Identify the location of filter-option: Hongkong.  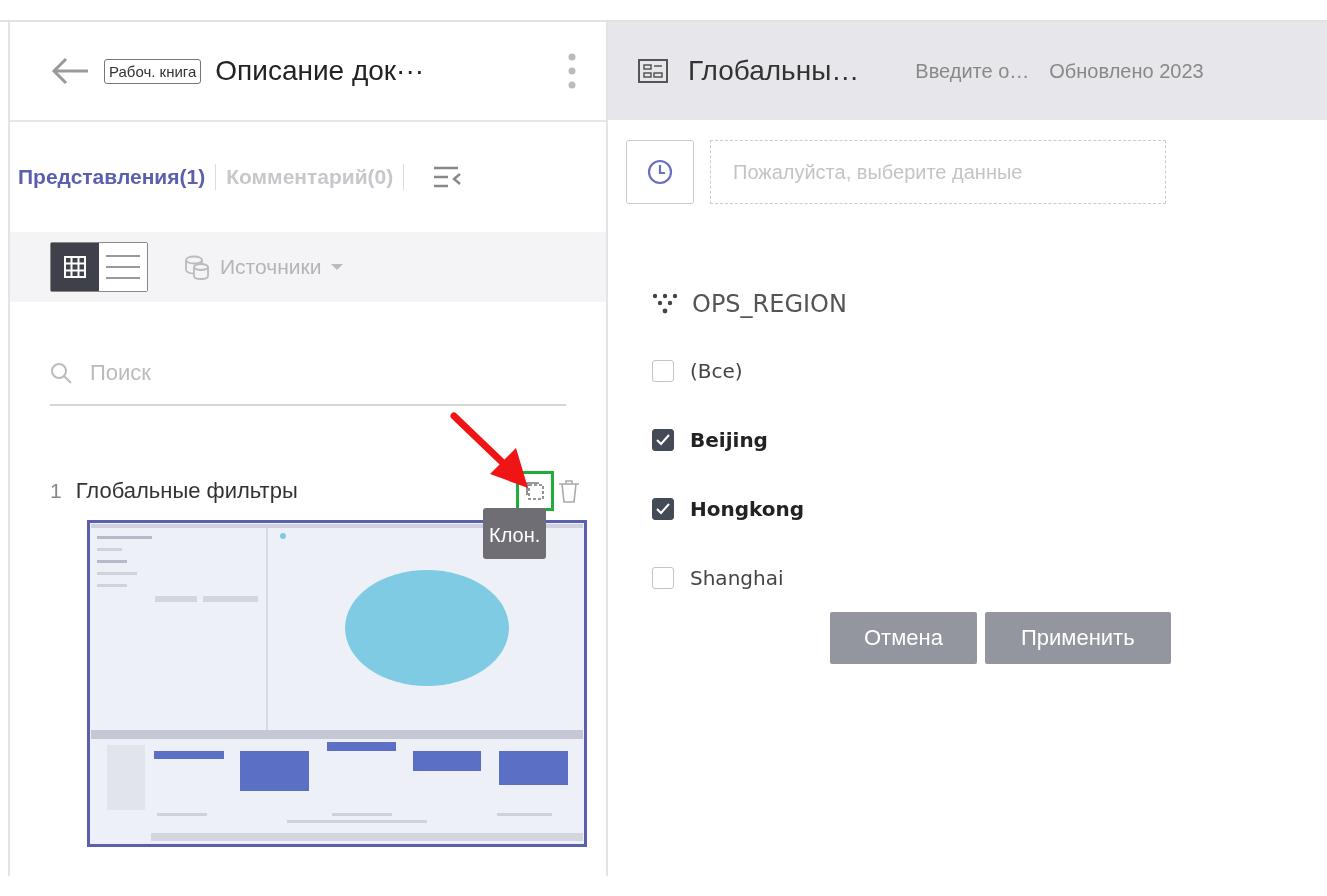
(728, 508).